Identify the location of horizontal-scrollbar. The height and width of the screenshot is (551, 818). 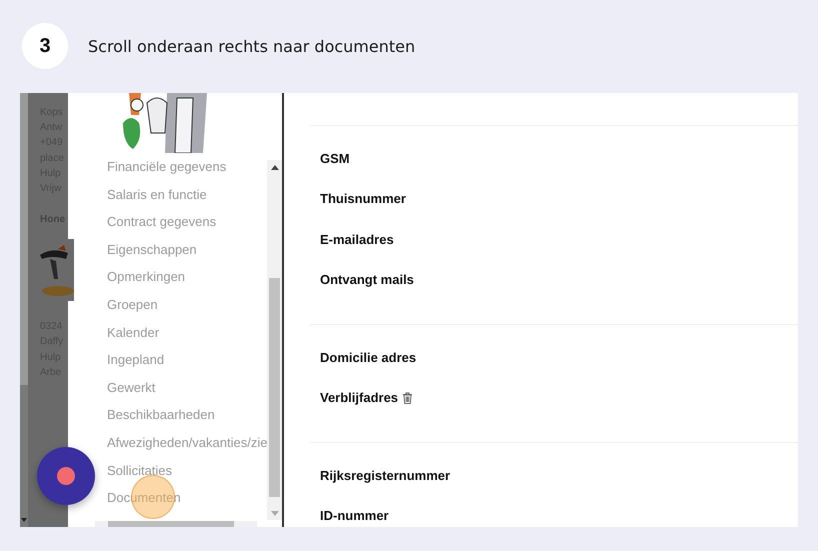
(176, 524).